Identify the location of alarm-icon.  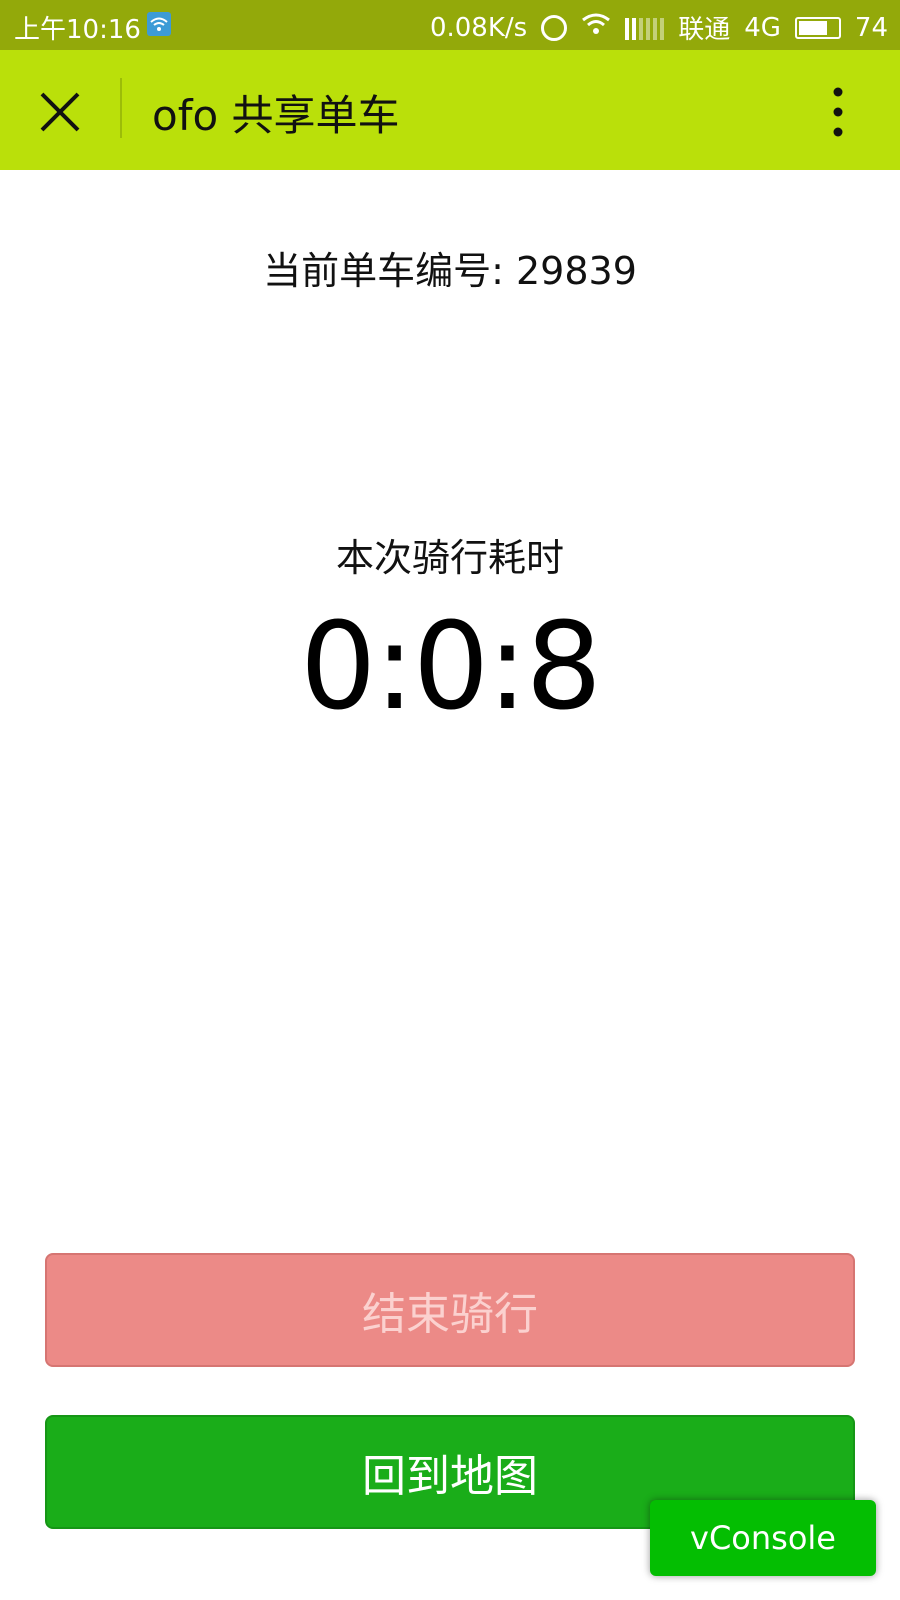
(554, 27).